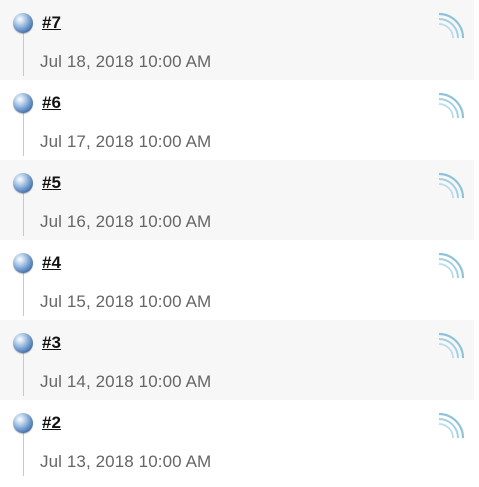 This screenshot has height=487, width=479. Describe the element at coordinates (51, 343) in the screenshot. I see `build-number-link: #3` at that location.